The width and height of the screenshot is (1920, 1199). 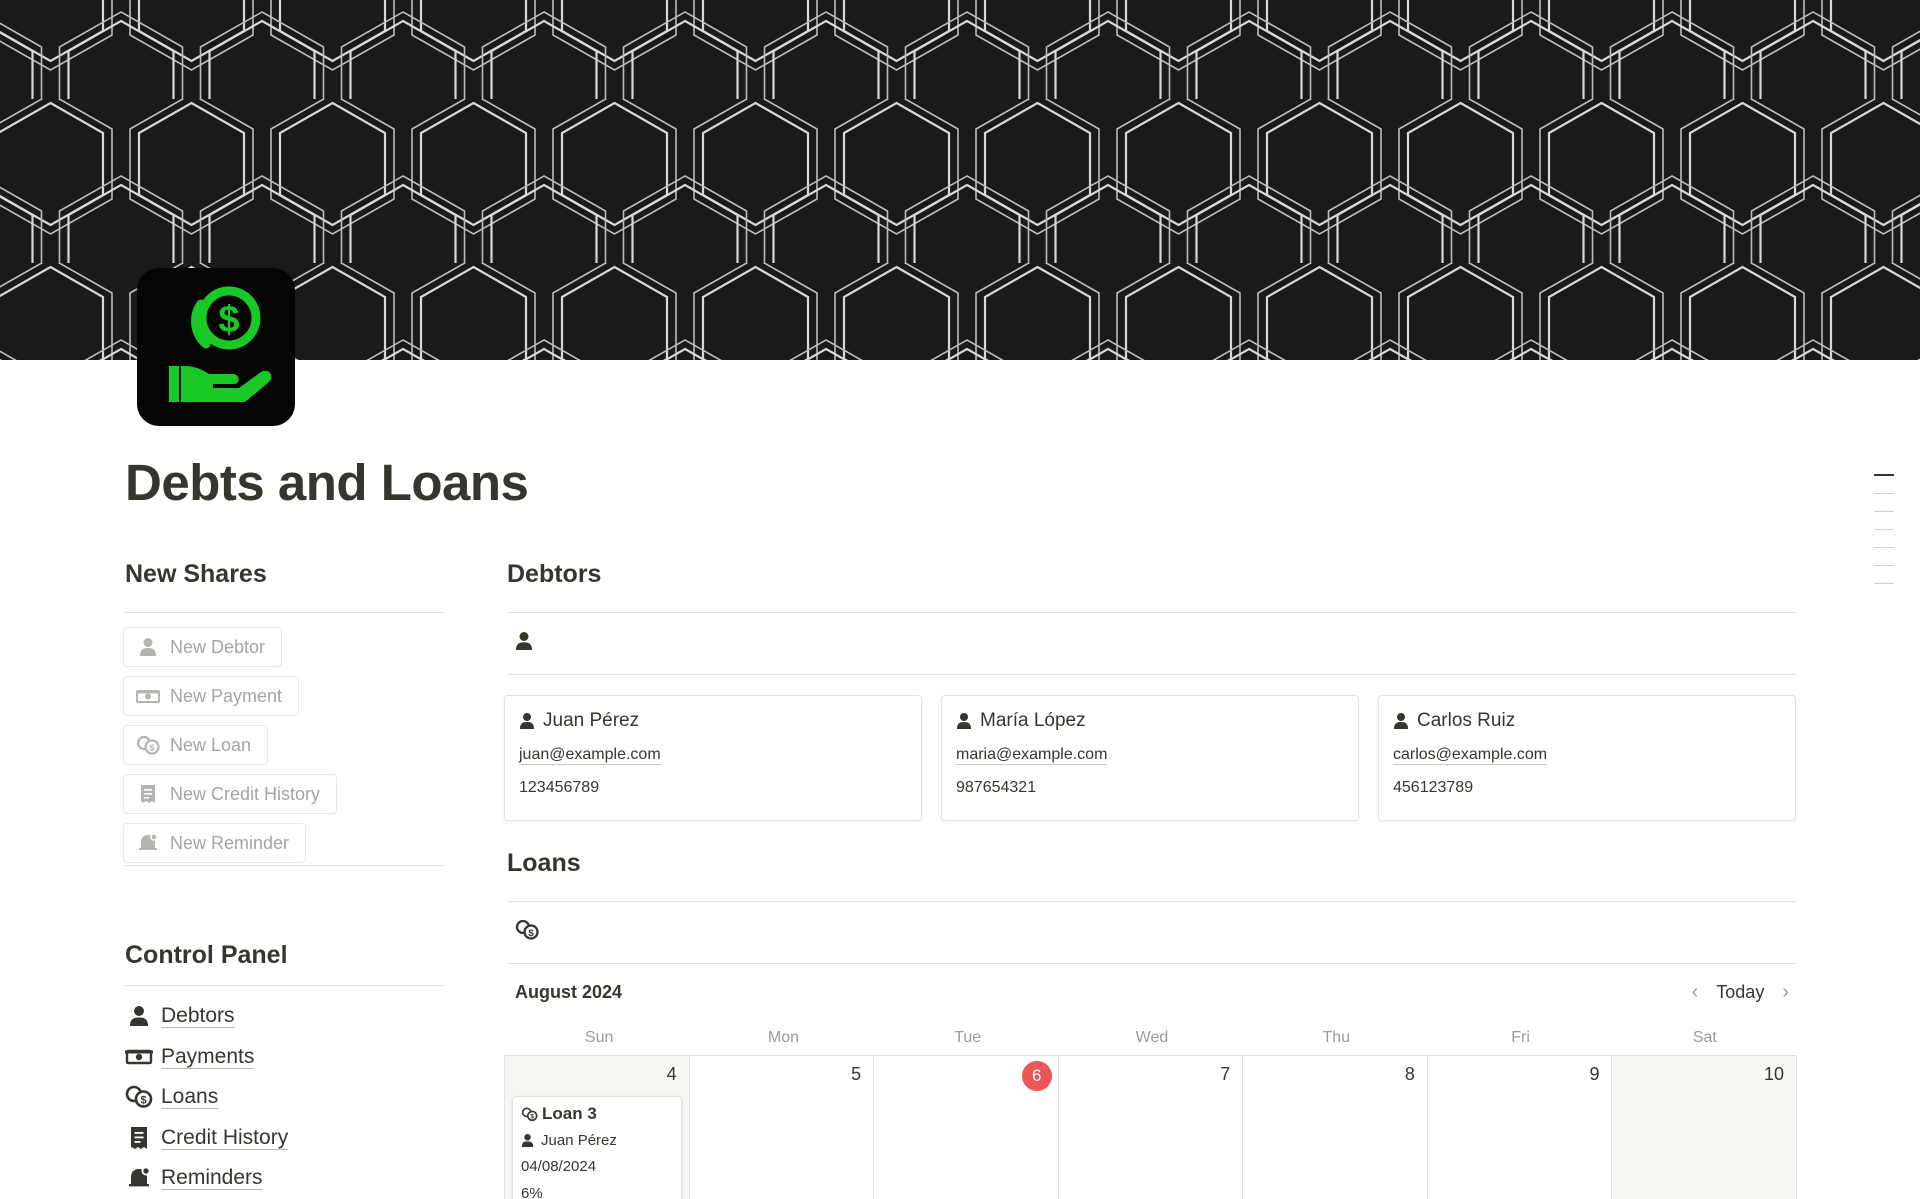 I want to click on debtor-card: María López maria@example.com 987654321, so click(x=1150, y=758).